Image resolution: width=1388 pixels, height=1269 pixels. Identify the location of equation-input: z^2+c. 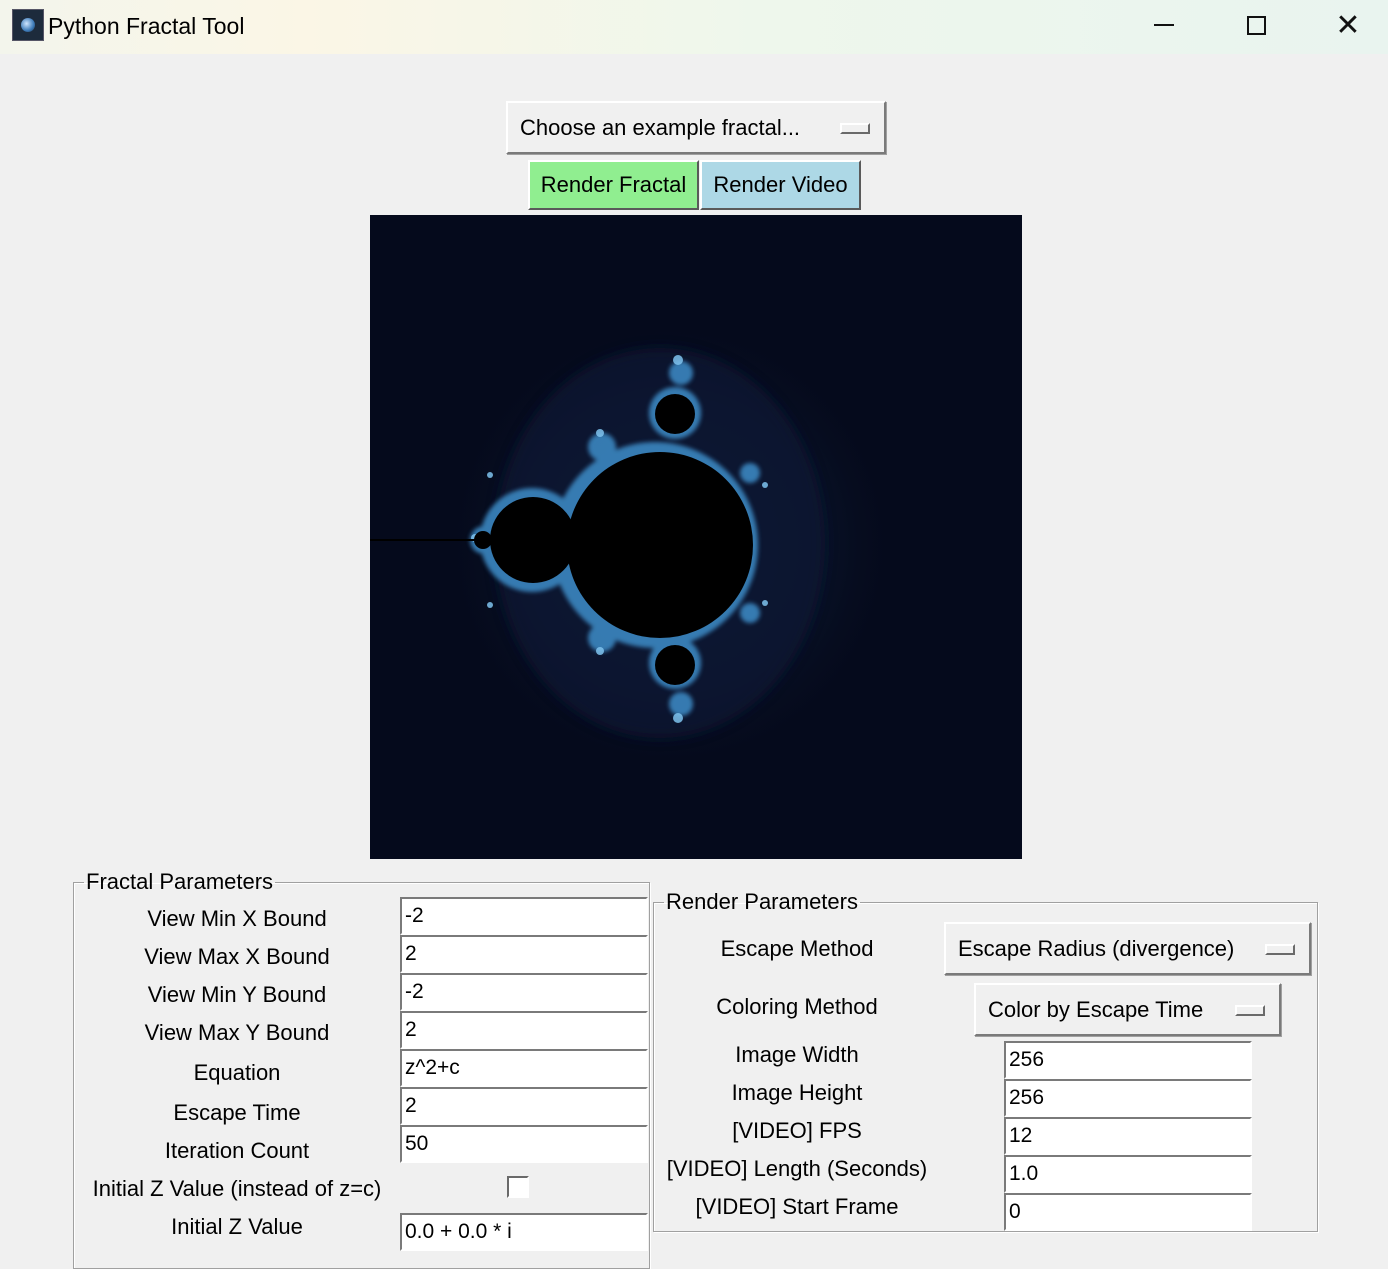
(524, 1068).